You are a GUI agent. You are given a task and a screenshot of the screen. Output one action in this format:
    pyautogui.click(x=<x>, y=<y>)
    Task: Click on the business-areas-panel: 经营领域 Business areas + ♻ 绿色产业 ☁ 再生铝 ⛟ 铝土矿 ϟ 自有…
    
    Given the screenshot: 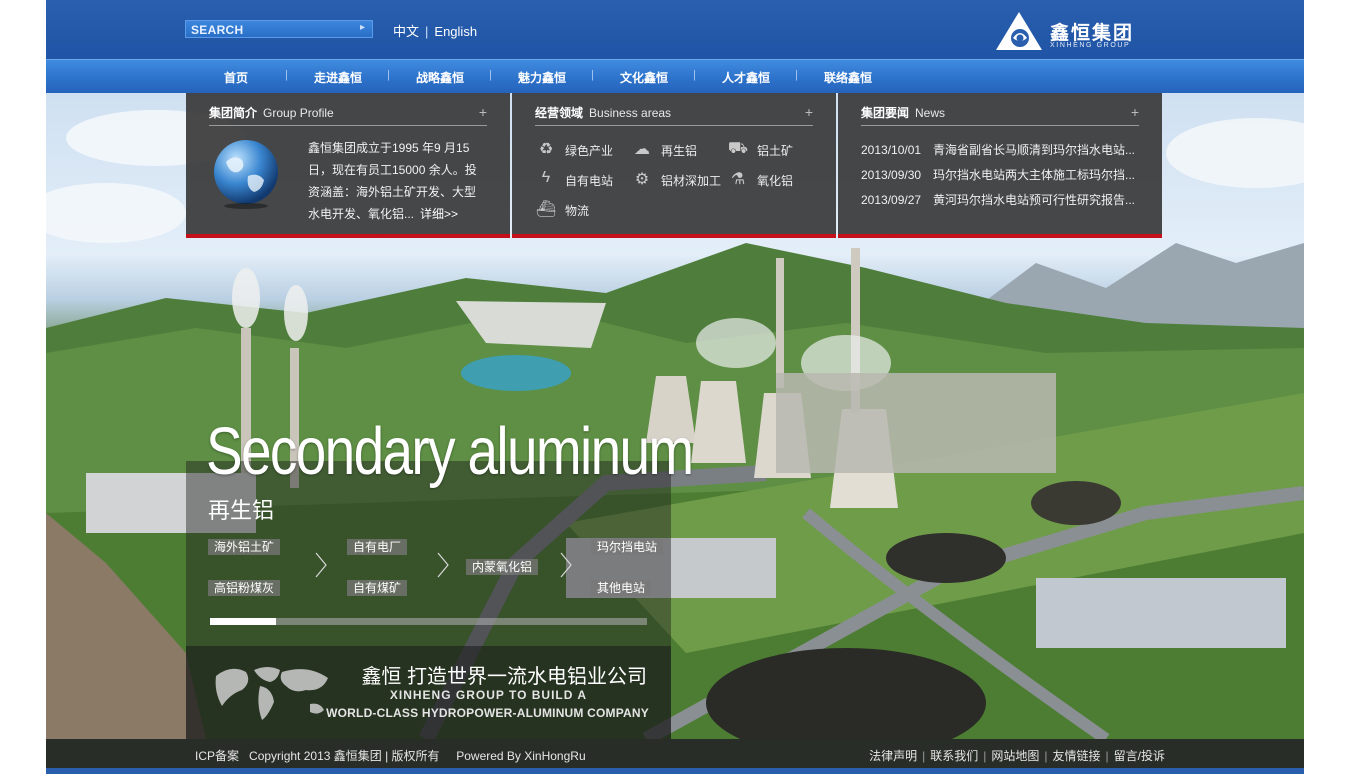 What is the action you would take?
    pyautogui.click(x=674, y=165)
    